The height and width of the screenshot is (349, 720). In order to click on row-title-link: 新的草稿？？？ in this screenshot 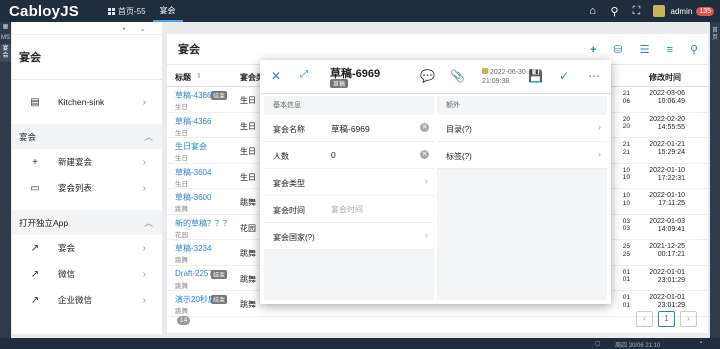, I will do `click(203, 223)`.